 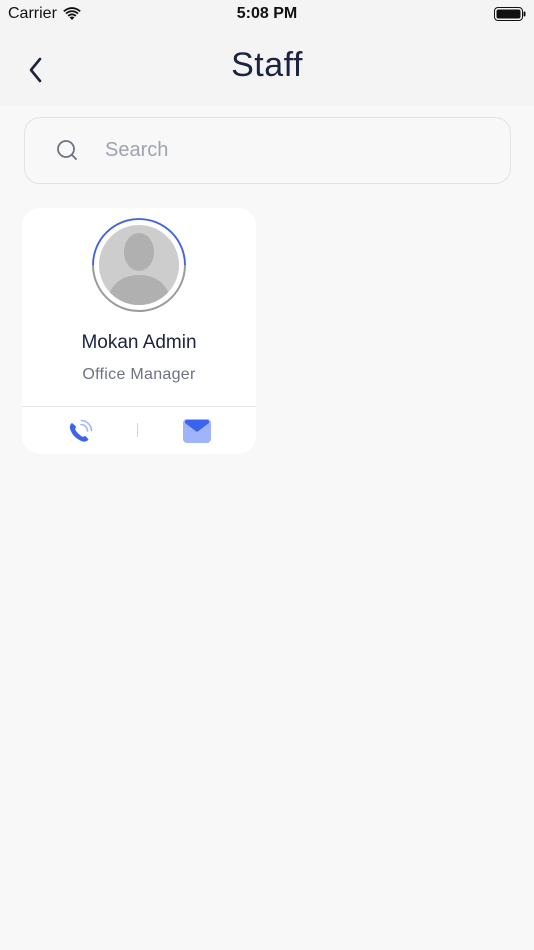 I want to click on search-input, so click(x=300, y=150).